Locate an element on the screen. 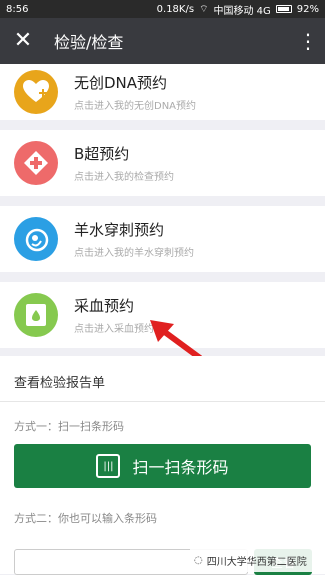 The image size is (325, 575). scan-barcode-button: ||| 扫一扫条形码 is located at coordinates (162, 466).